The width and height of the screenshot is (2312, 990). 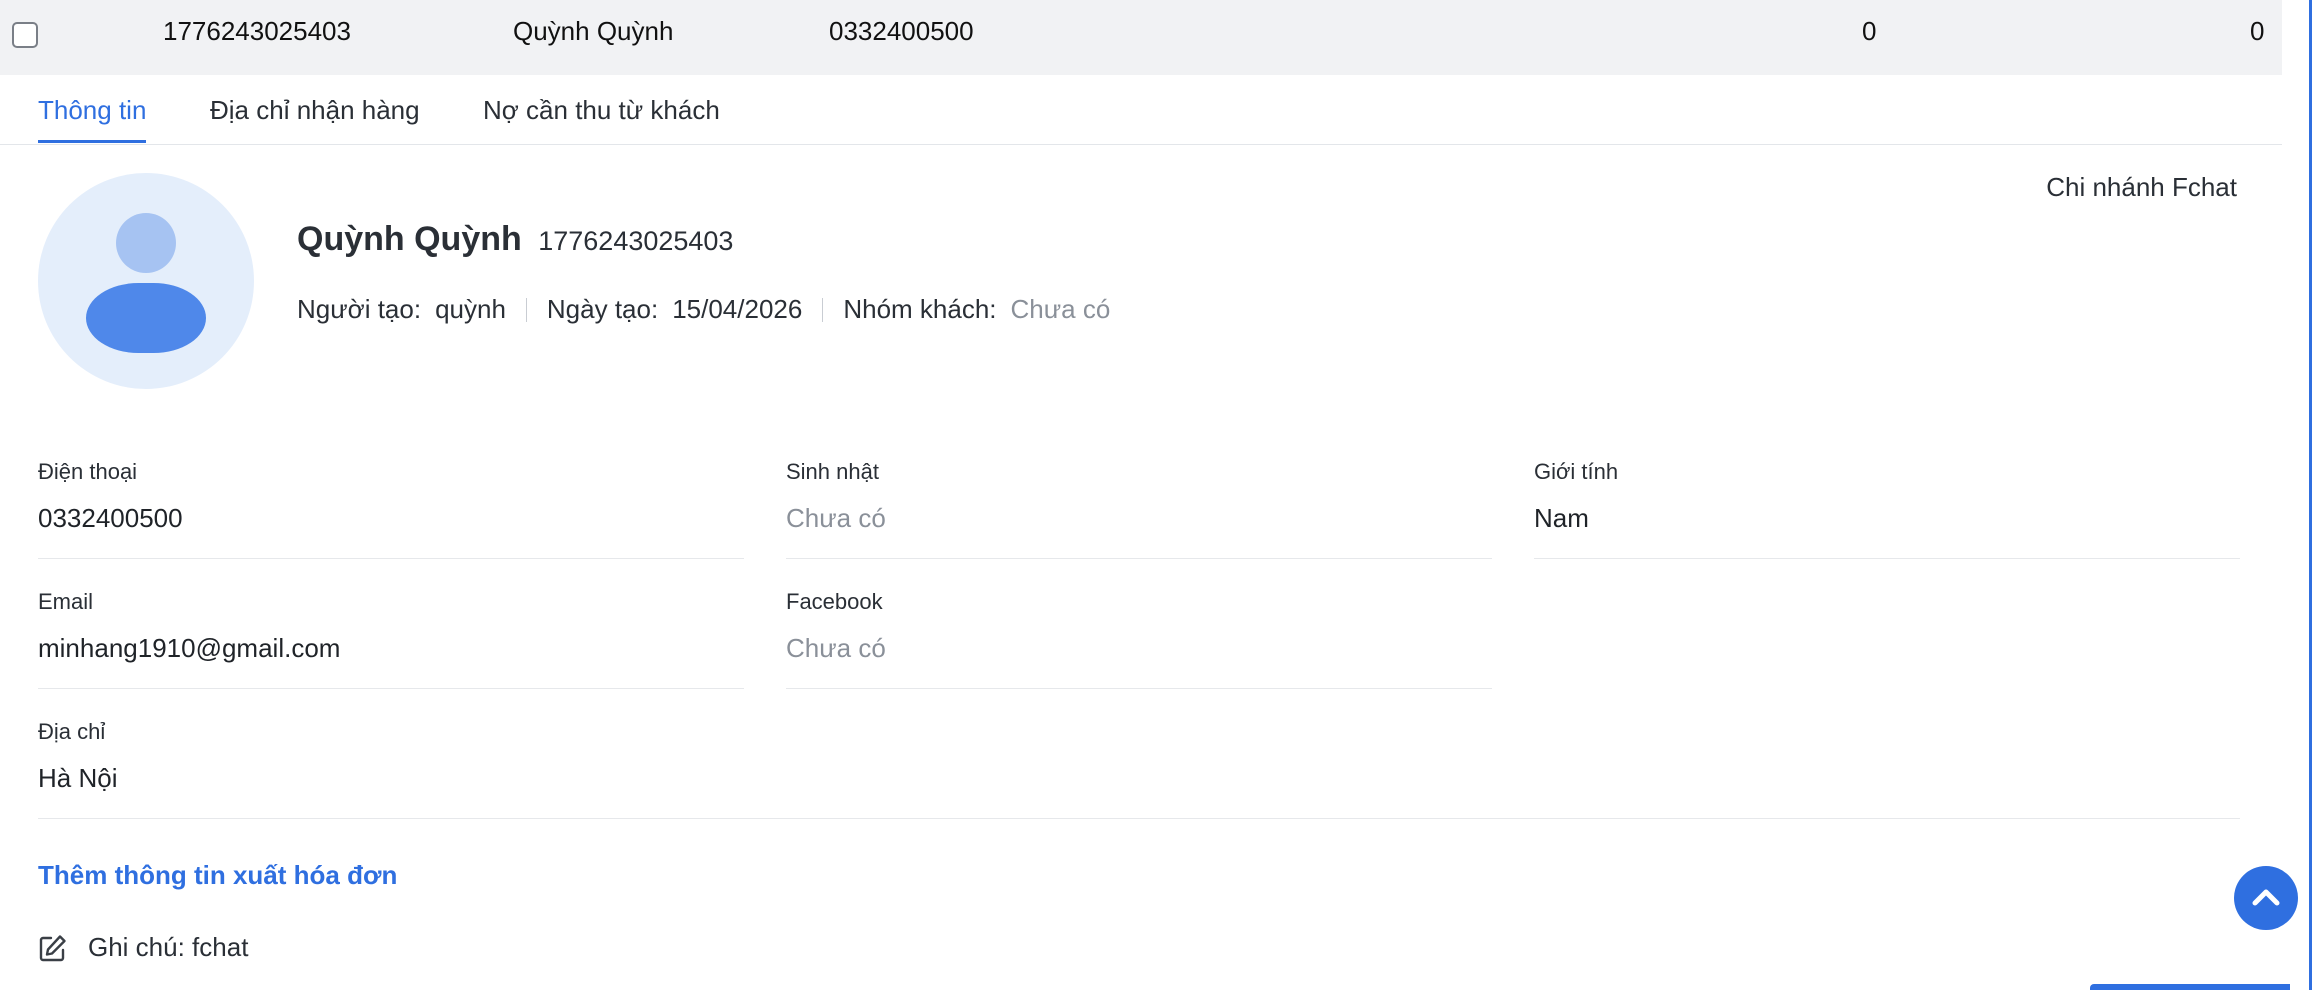 I want to click on address-field: Địa chỉ Hà Nội, so click(x=1139, y=769).